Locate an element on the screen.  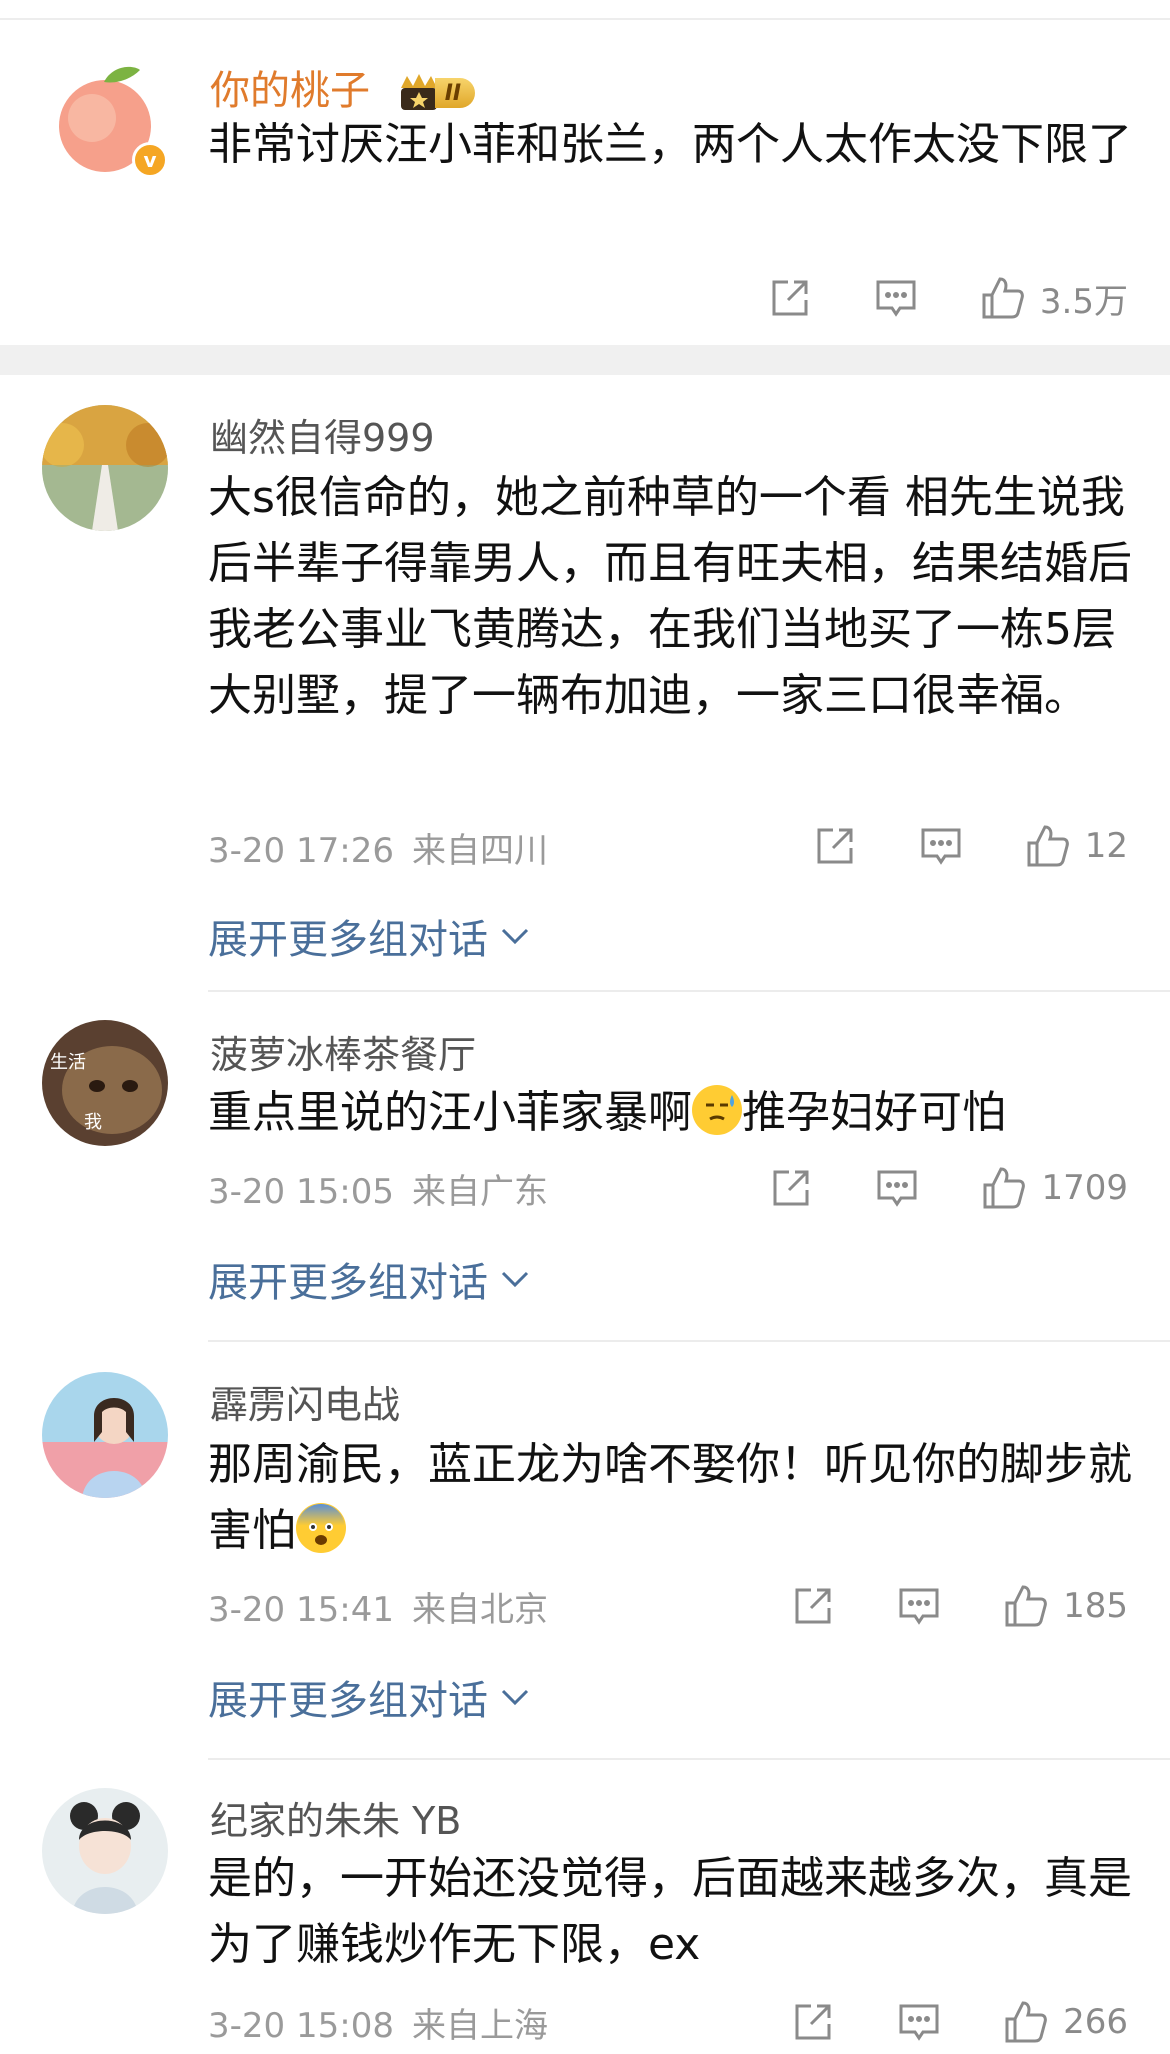
comment-meta: 3-20 15:08 来自上海 is located at coordinates (378, 2022).